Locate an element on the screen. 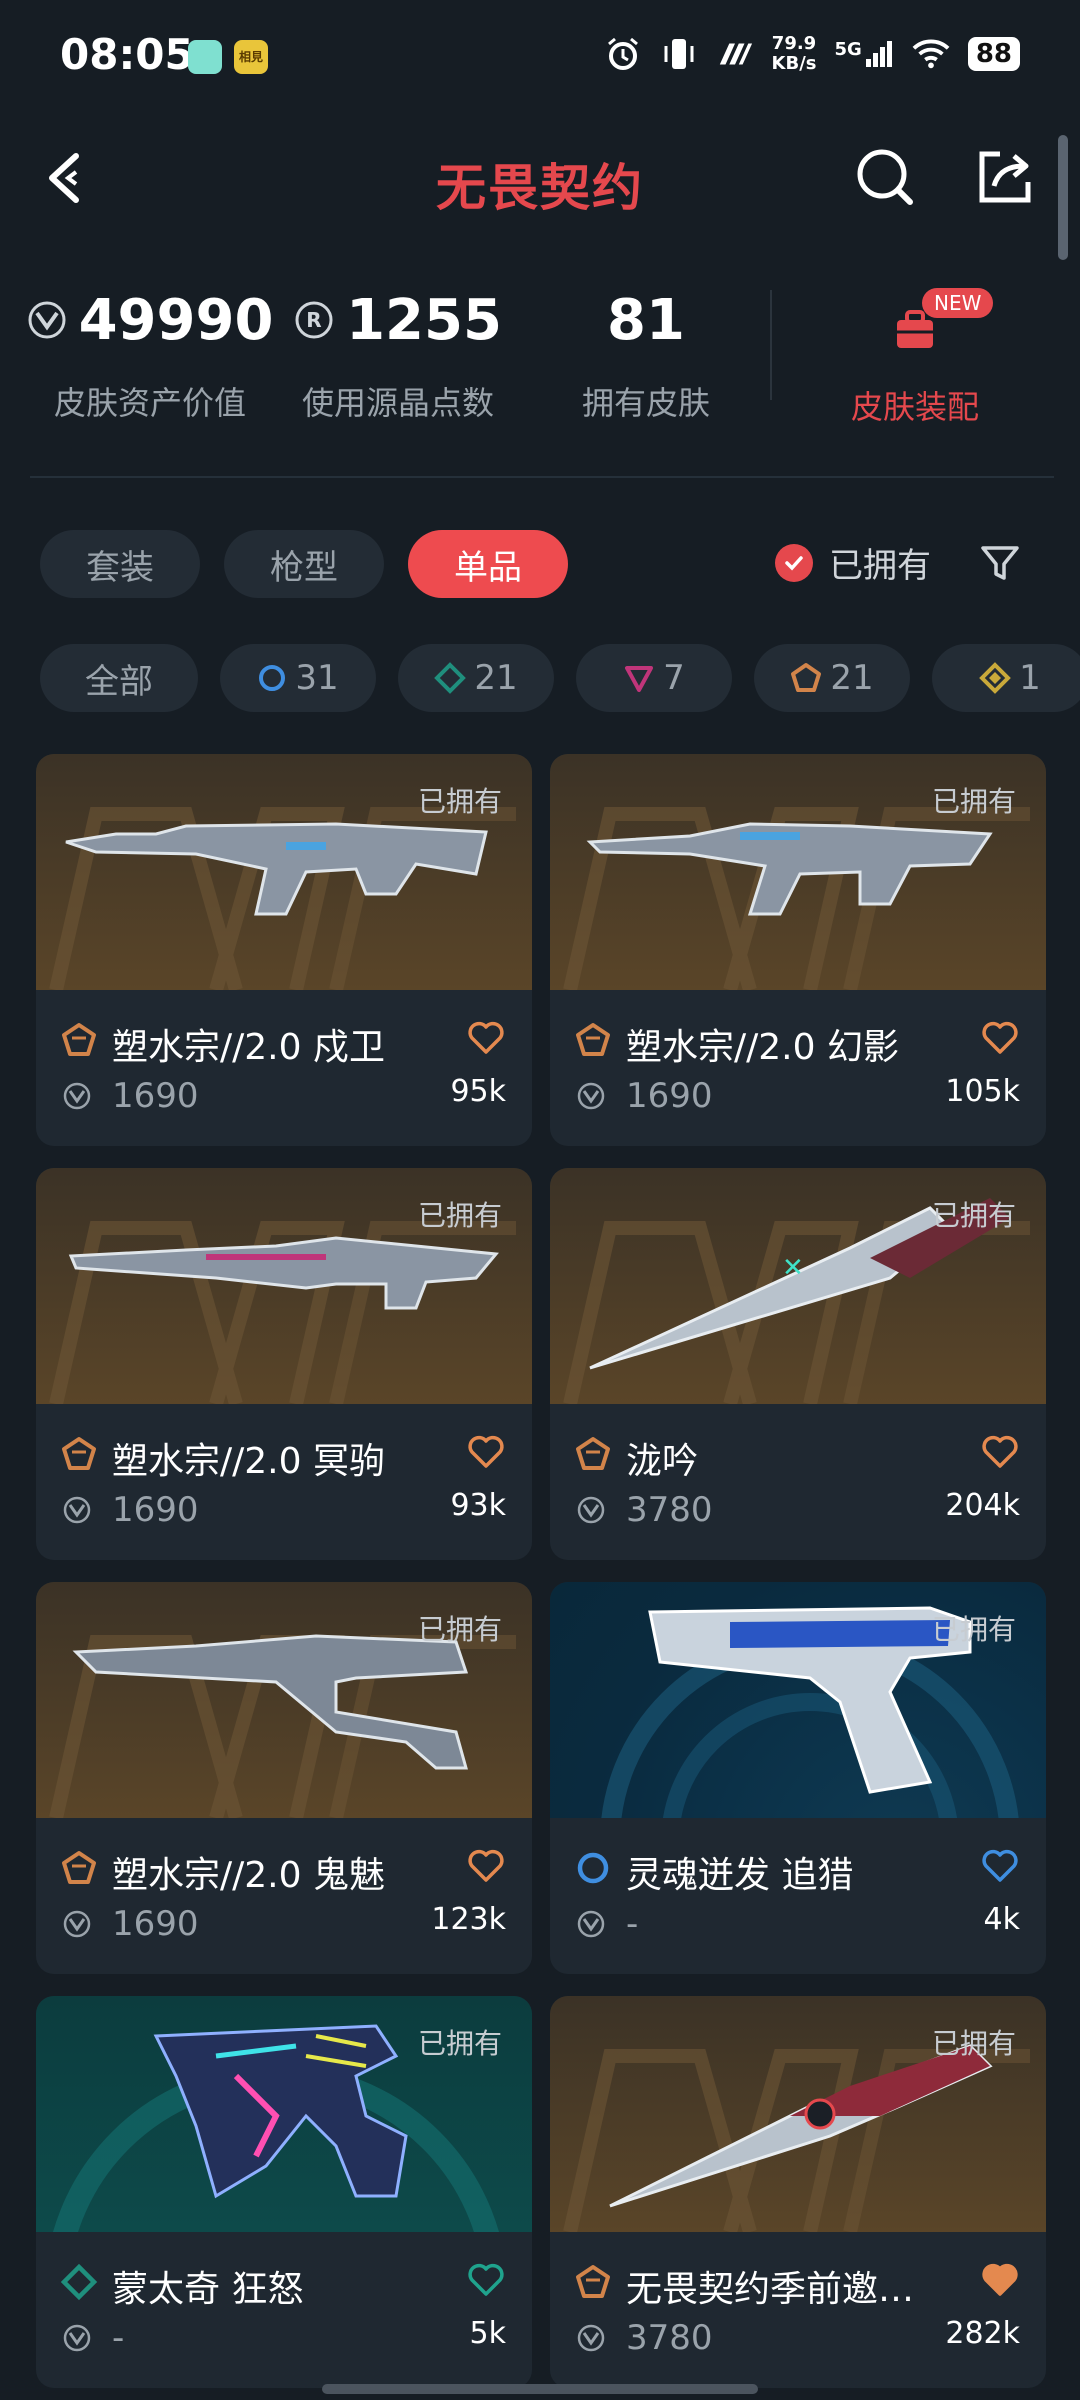  brand-icon is located at coordinates (735, 54).